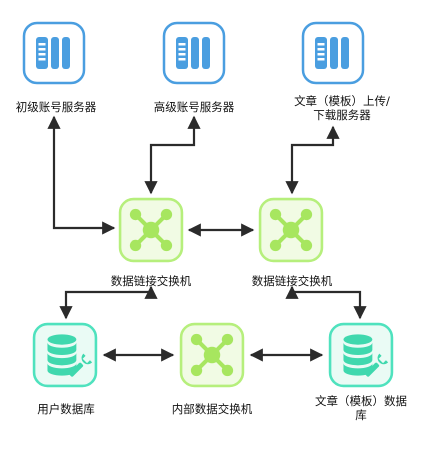 This screenshot has height=455, width=440. Describe the element at coordinates (342, 108) in the screenshot. I see `article-upload-server-label: 文章（模板）上传/ 下载服务器` at that location.